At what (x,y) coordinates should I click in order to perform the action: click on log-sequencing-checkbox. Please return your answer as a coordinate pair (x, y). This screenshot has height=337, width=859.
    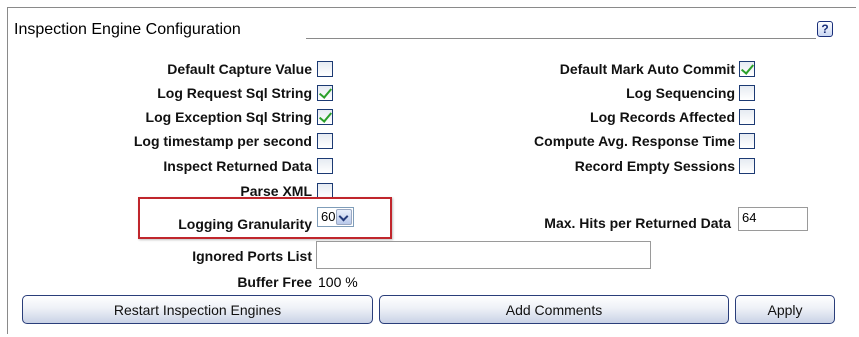
    Looking at the image, I should click on (747, 93).